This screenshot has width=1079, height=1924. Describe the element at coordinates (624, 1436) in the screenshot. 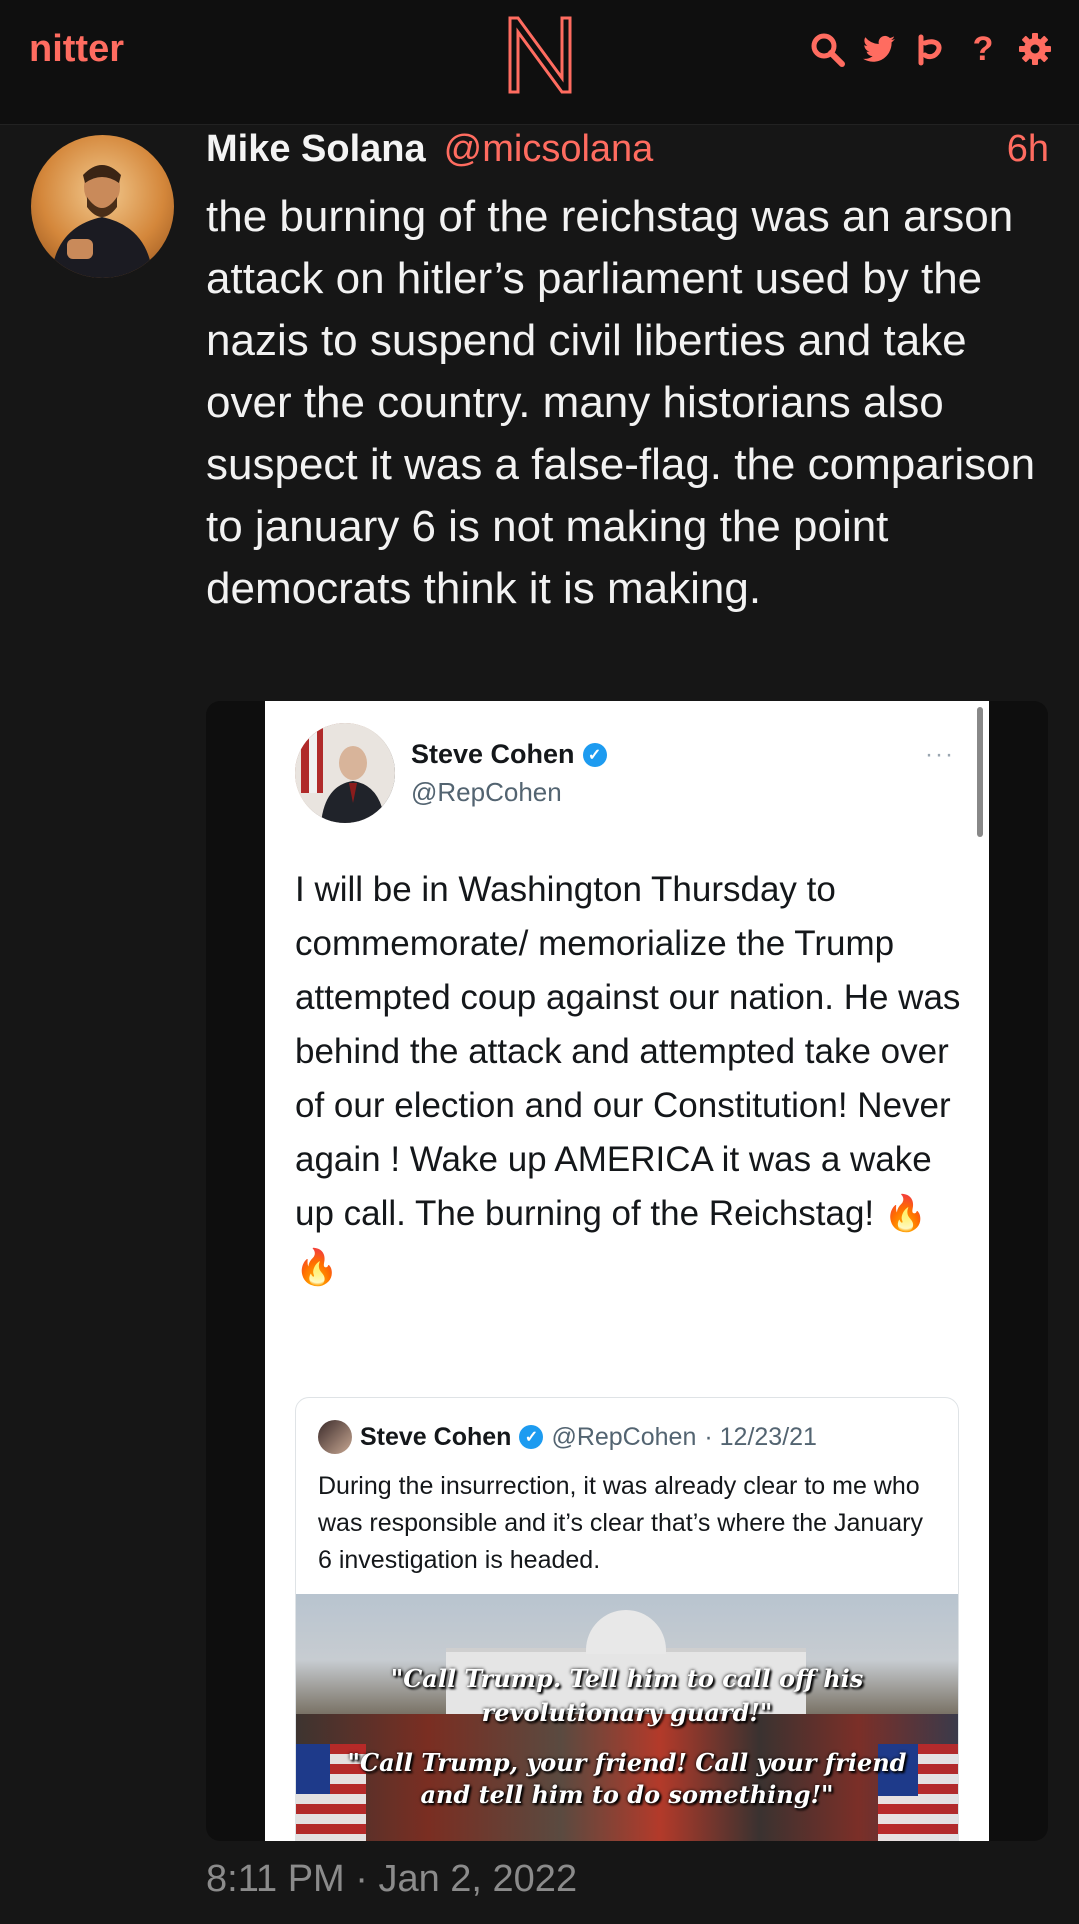

I see `quoted-handle: @RepCohen` at that location.